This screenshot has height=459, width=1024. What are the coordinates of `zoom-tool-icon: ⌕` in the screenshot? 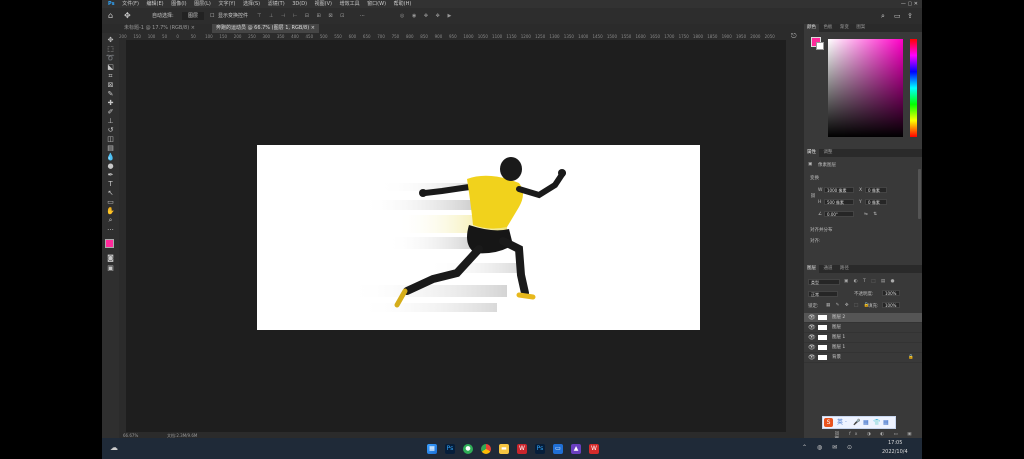 It's located at (110, 220).